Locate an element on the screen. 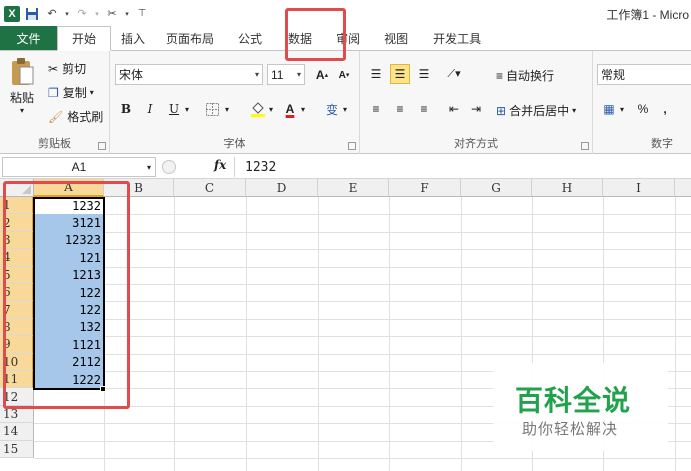 This screenshot has width=691, height=471. tab-page-layout: 页面布局 is located at coordinates (190, 38).